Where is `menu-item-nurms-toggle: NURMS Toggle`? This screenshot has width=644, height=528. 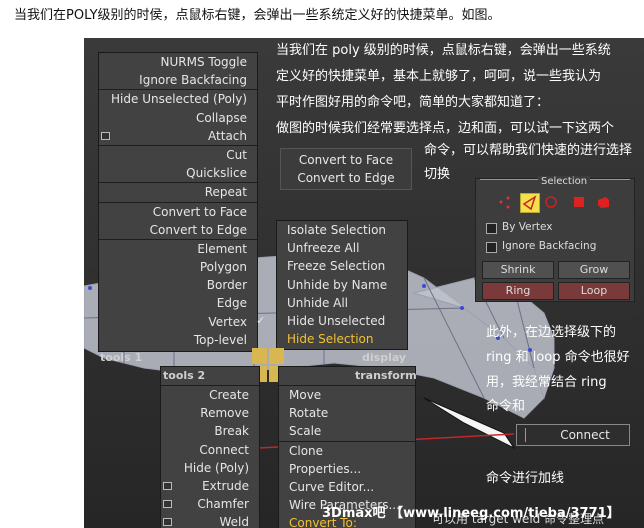 menu-item-nurms-toggle: NURMS Toggle is located at coordinates (178, 62).